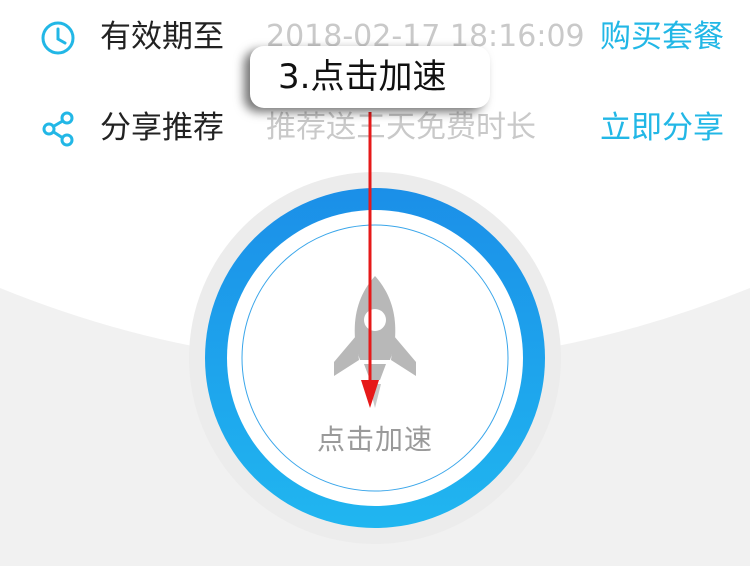  I want to click on boost-label: 点击加速, so click(374, 439).